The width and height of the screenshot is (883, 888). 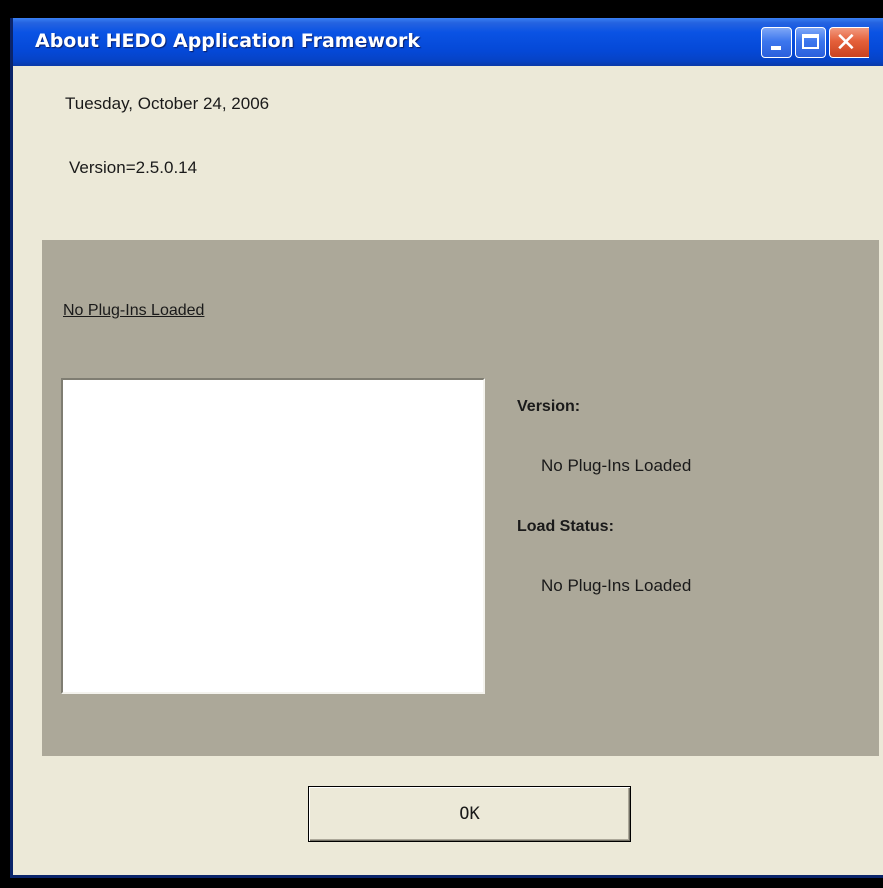 I want to click on version-label: Version=2.5.0.14, so click(x=133, y=167).